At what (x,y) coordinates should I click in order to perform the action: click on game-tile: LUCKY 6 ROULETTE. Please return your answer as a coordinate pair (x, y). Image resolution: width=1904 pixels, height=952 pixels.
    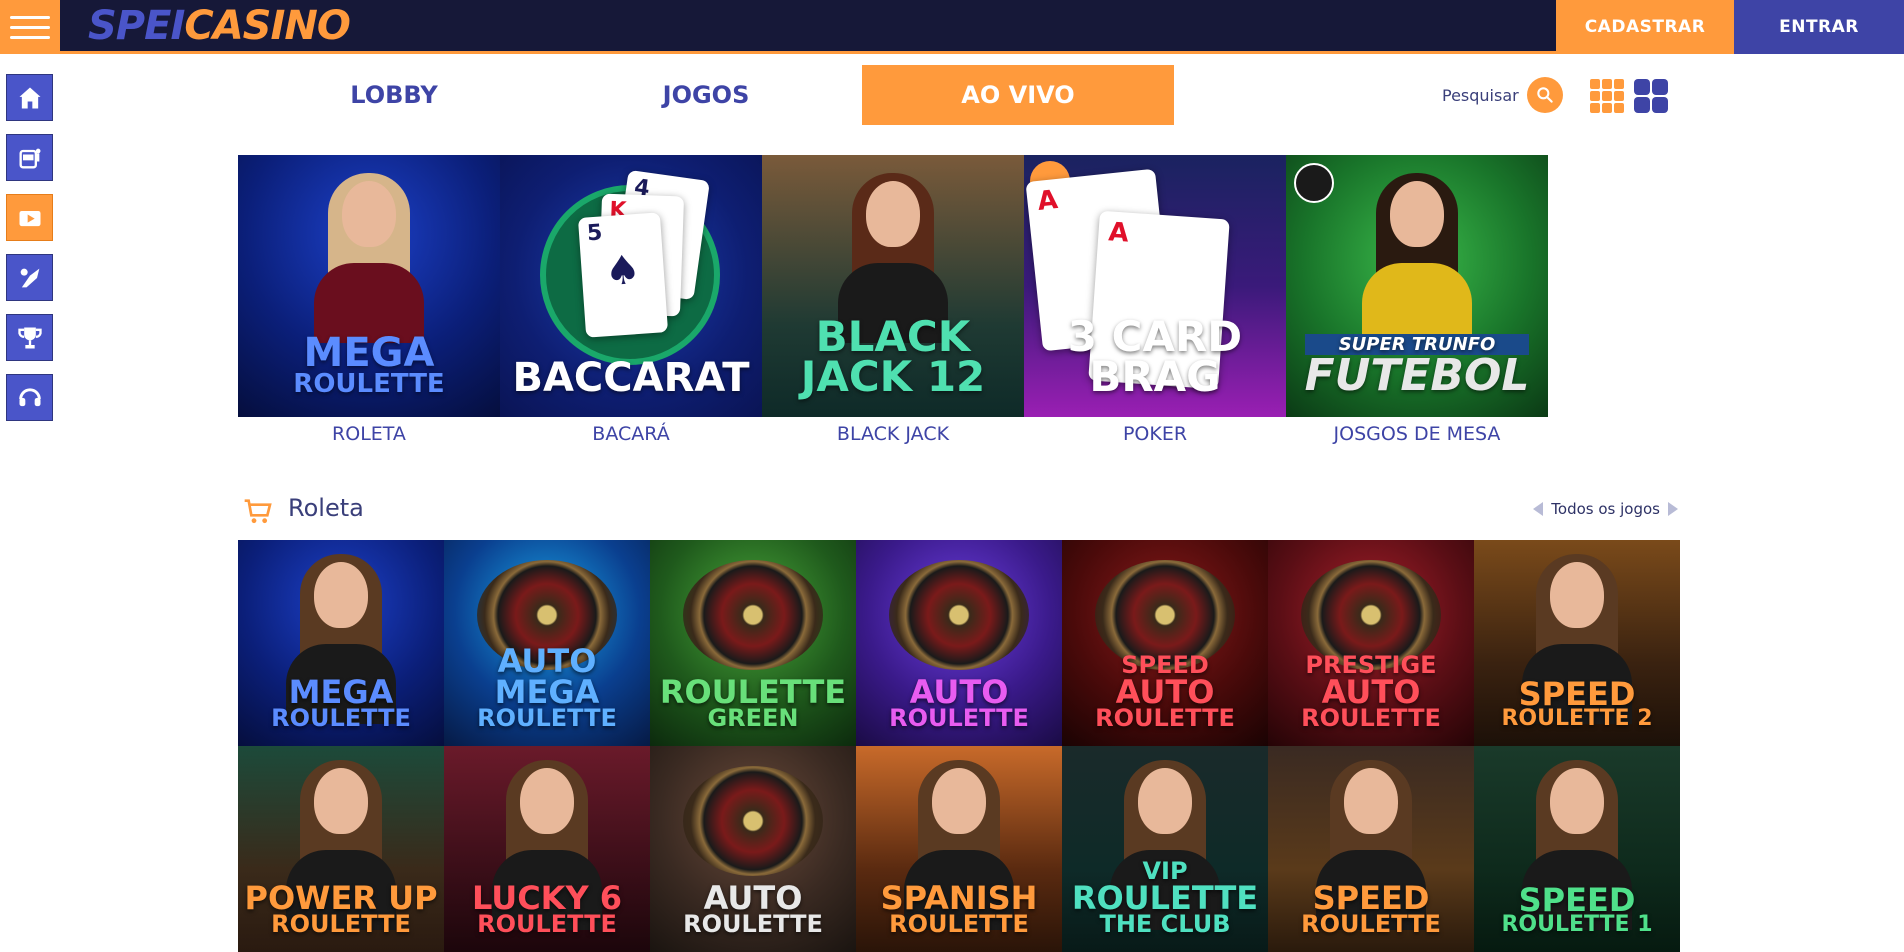
    Looking at the image, I should click on (547, 849).